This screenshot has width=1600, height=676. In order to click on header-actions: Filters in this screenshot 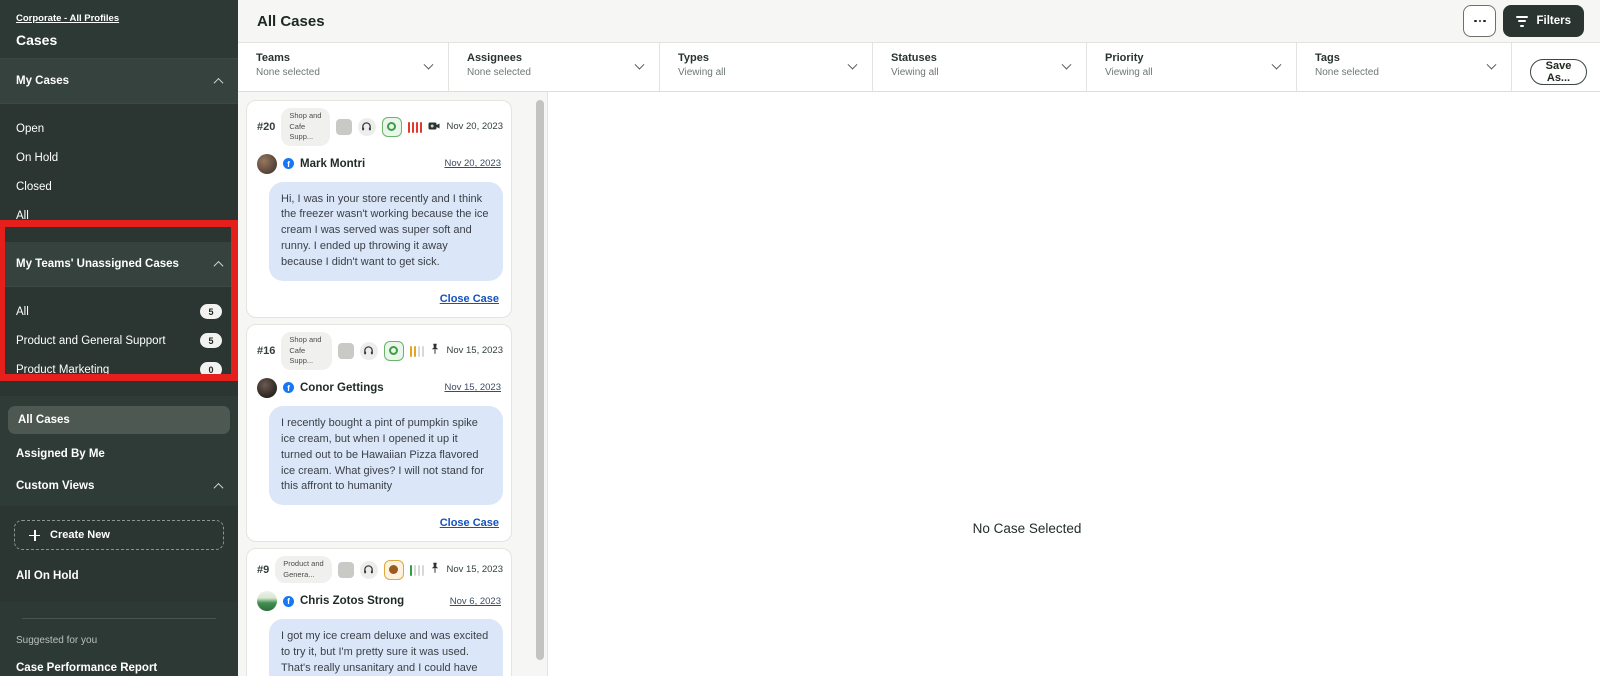, I will do `click(1523, 21)`.